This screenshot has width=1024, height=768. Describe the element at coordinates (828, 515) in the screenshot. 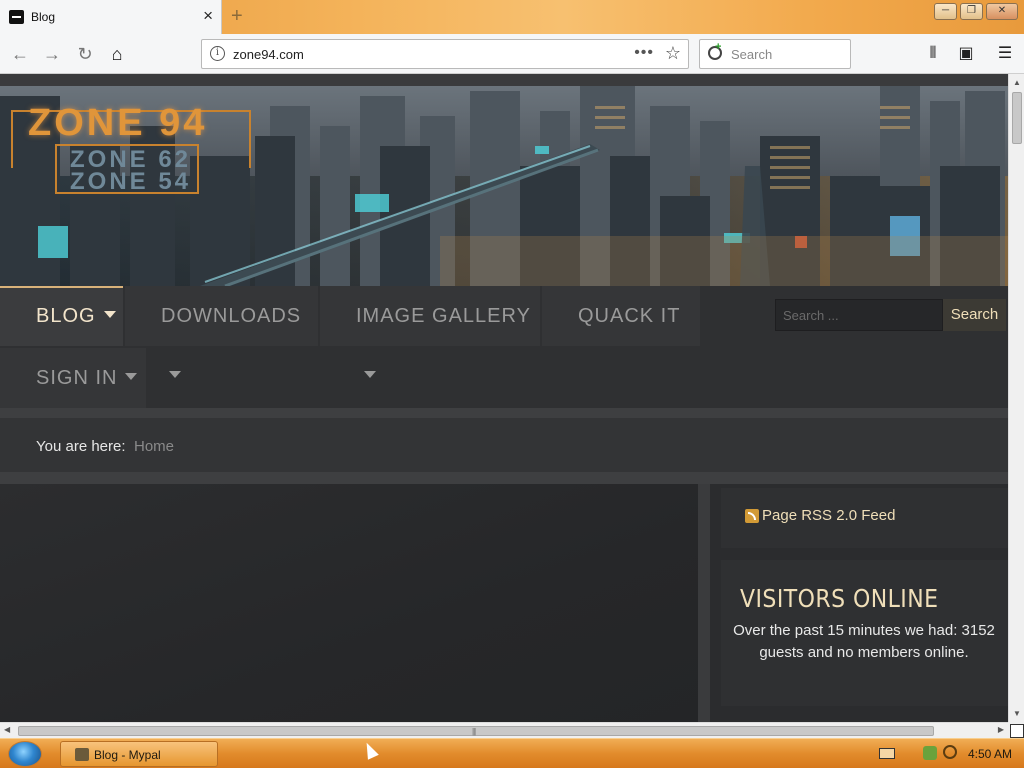

I see `rss-feed-link: Page RSS 2.0 Feed` at that location.